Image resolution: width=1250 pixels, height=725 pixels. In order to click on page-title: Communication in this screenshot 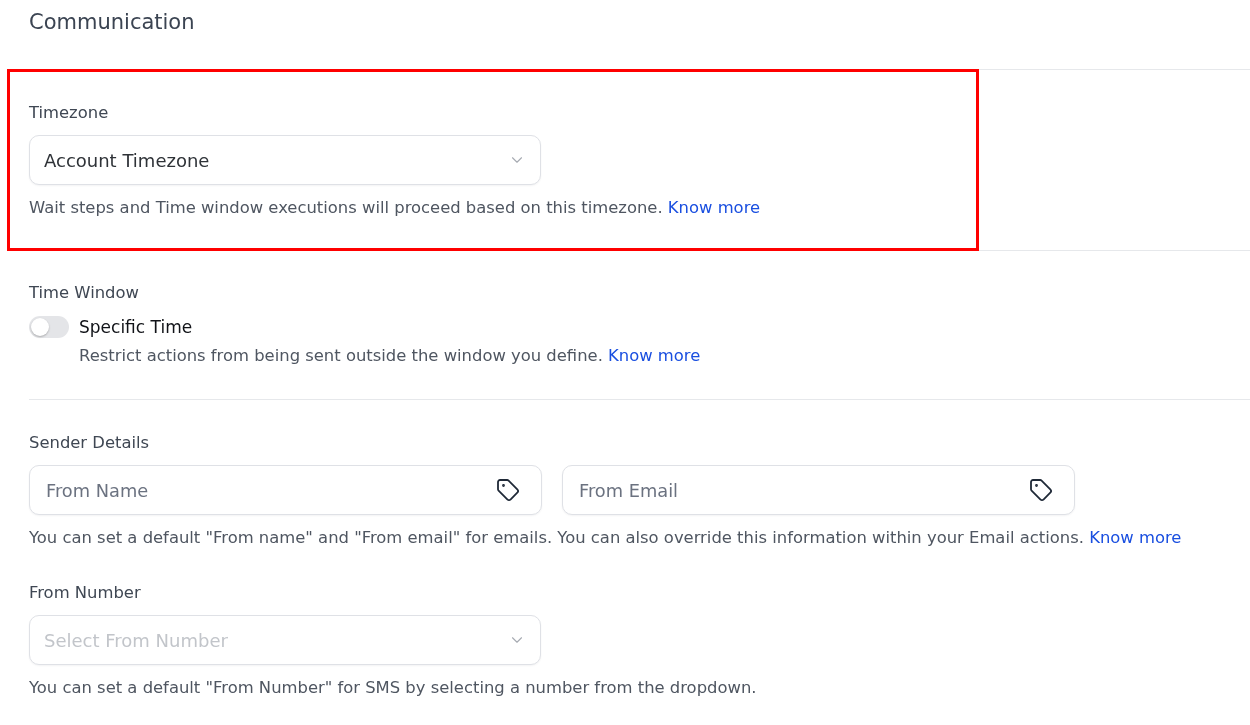, I will do `click(112, 22)`.